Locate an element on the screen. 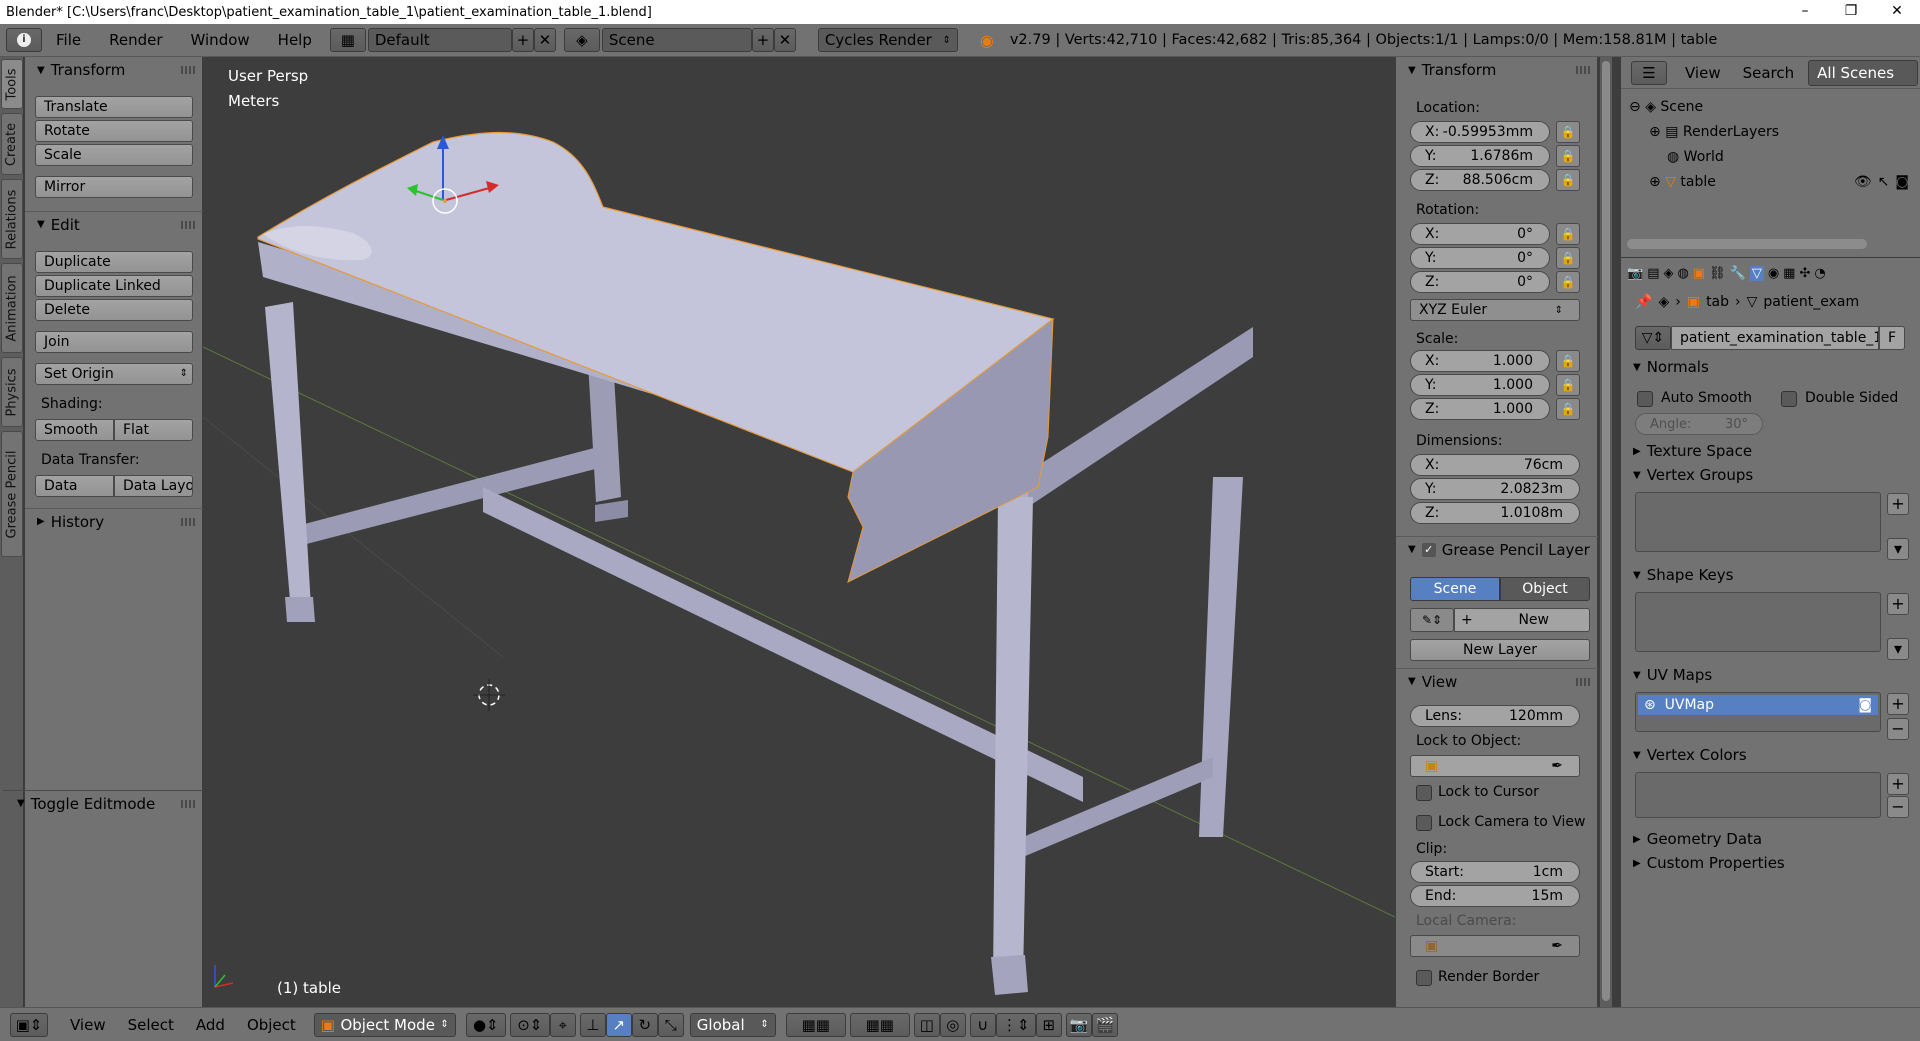 The width and height of the screenshot is (1920, 1041). tab-create: Create is located at coordinates (12, 144).